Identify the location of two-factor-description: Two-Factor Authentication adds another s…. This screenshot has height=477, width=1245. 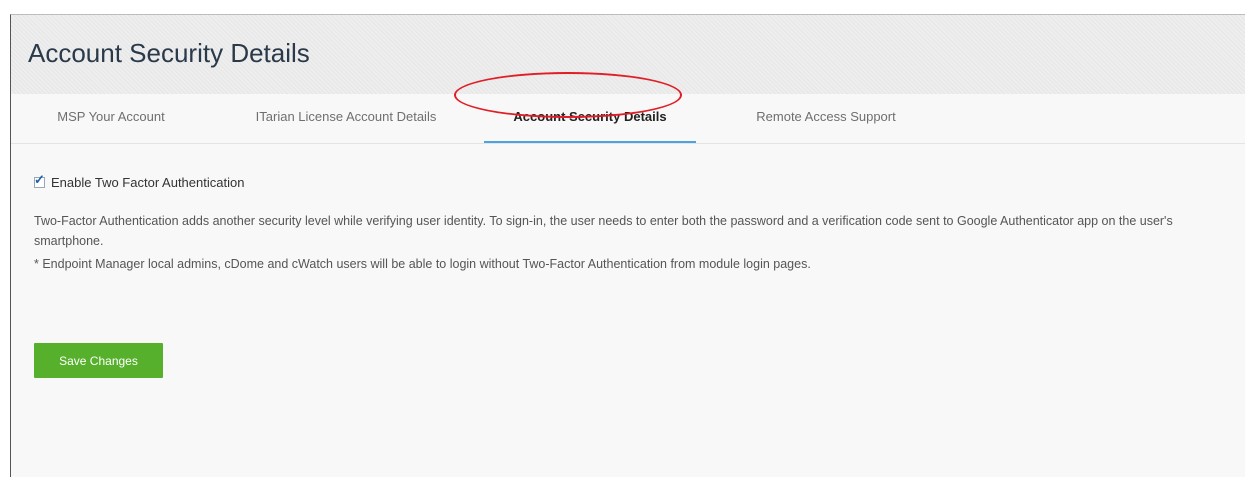
(603, 231).